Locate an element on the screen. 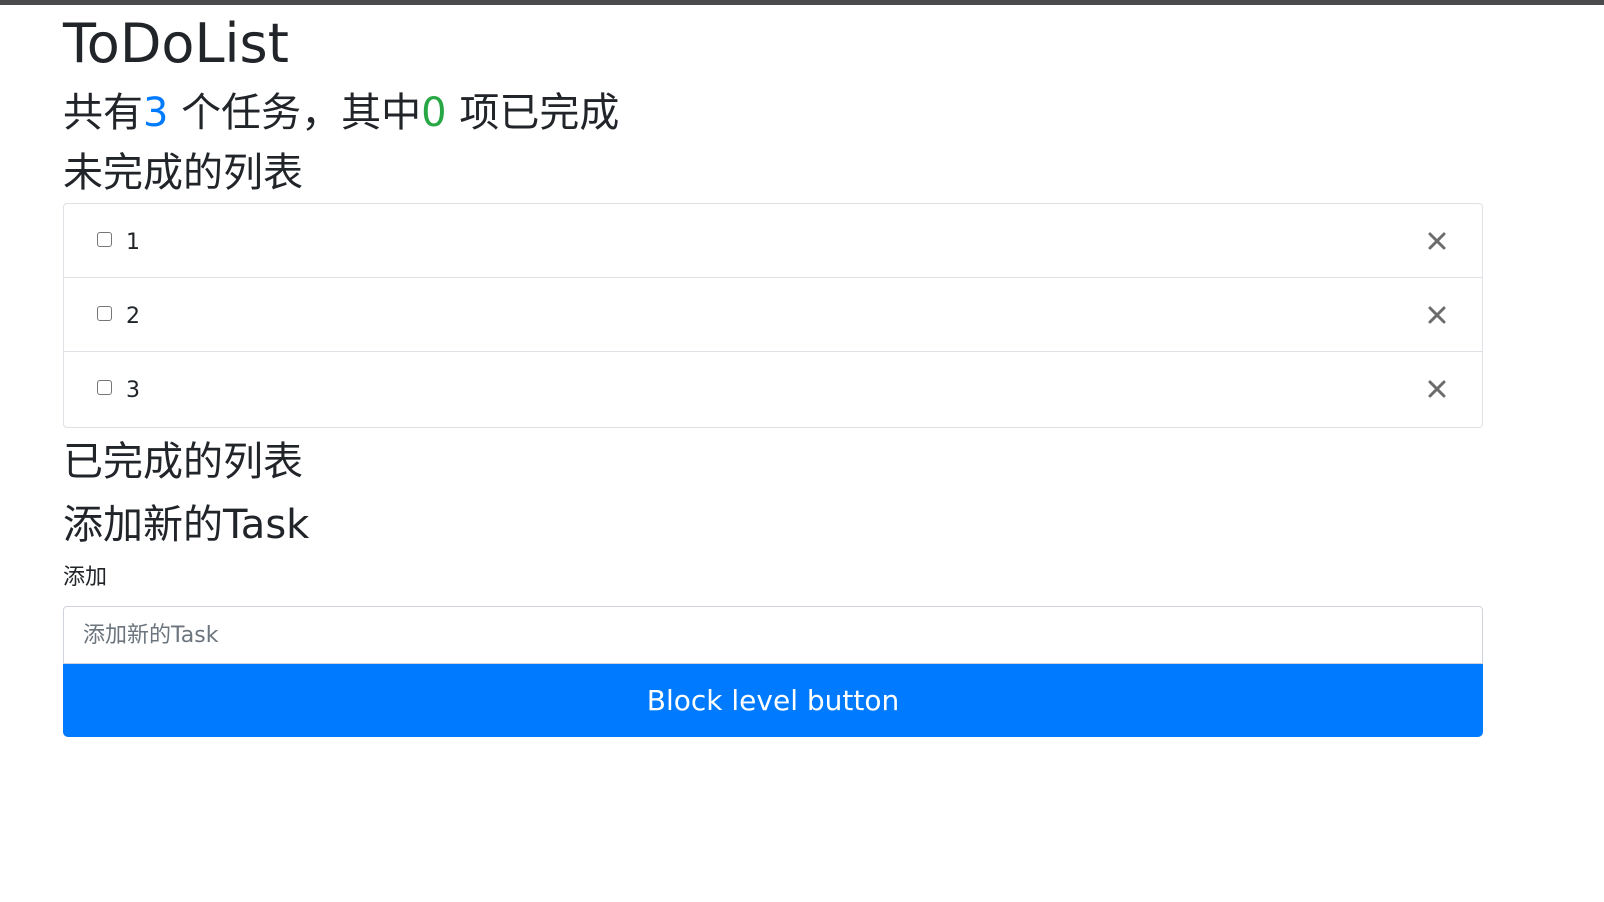 The height and width of the screenshot is (902, 1604). new-task-input is located at coordinates (773, 635).